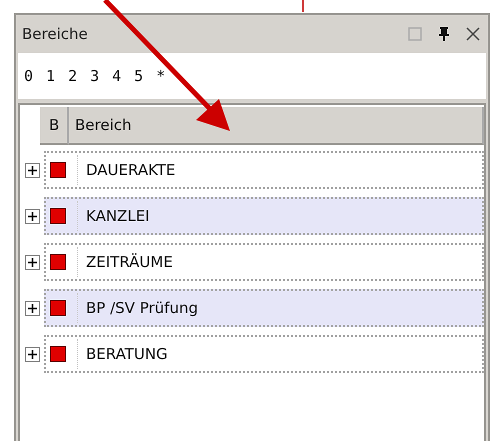  What do you see at coordinates (55, 34) in the screenshot?
I see `panel-title: Bereiche` at bounding box center [55, 34].